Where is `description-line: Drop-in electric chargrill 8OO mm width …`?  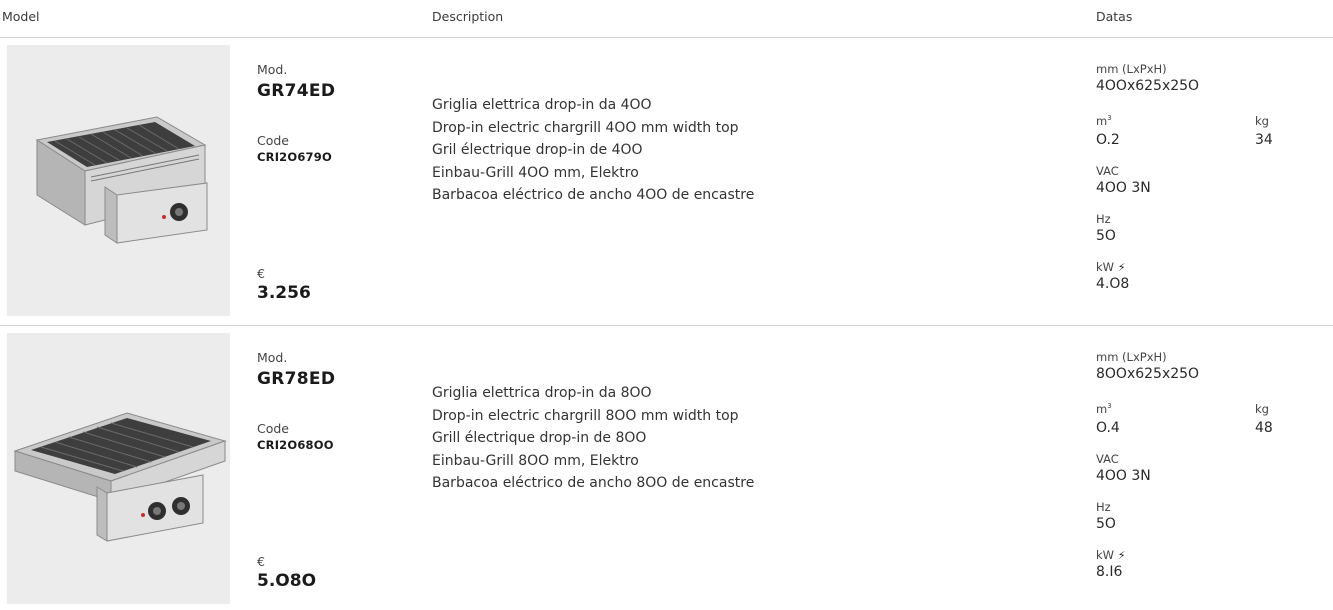
description-line: Drop-in electric chargrill 8OO mm width … is located at coordinates (585, 415).